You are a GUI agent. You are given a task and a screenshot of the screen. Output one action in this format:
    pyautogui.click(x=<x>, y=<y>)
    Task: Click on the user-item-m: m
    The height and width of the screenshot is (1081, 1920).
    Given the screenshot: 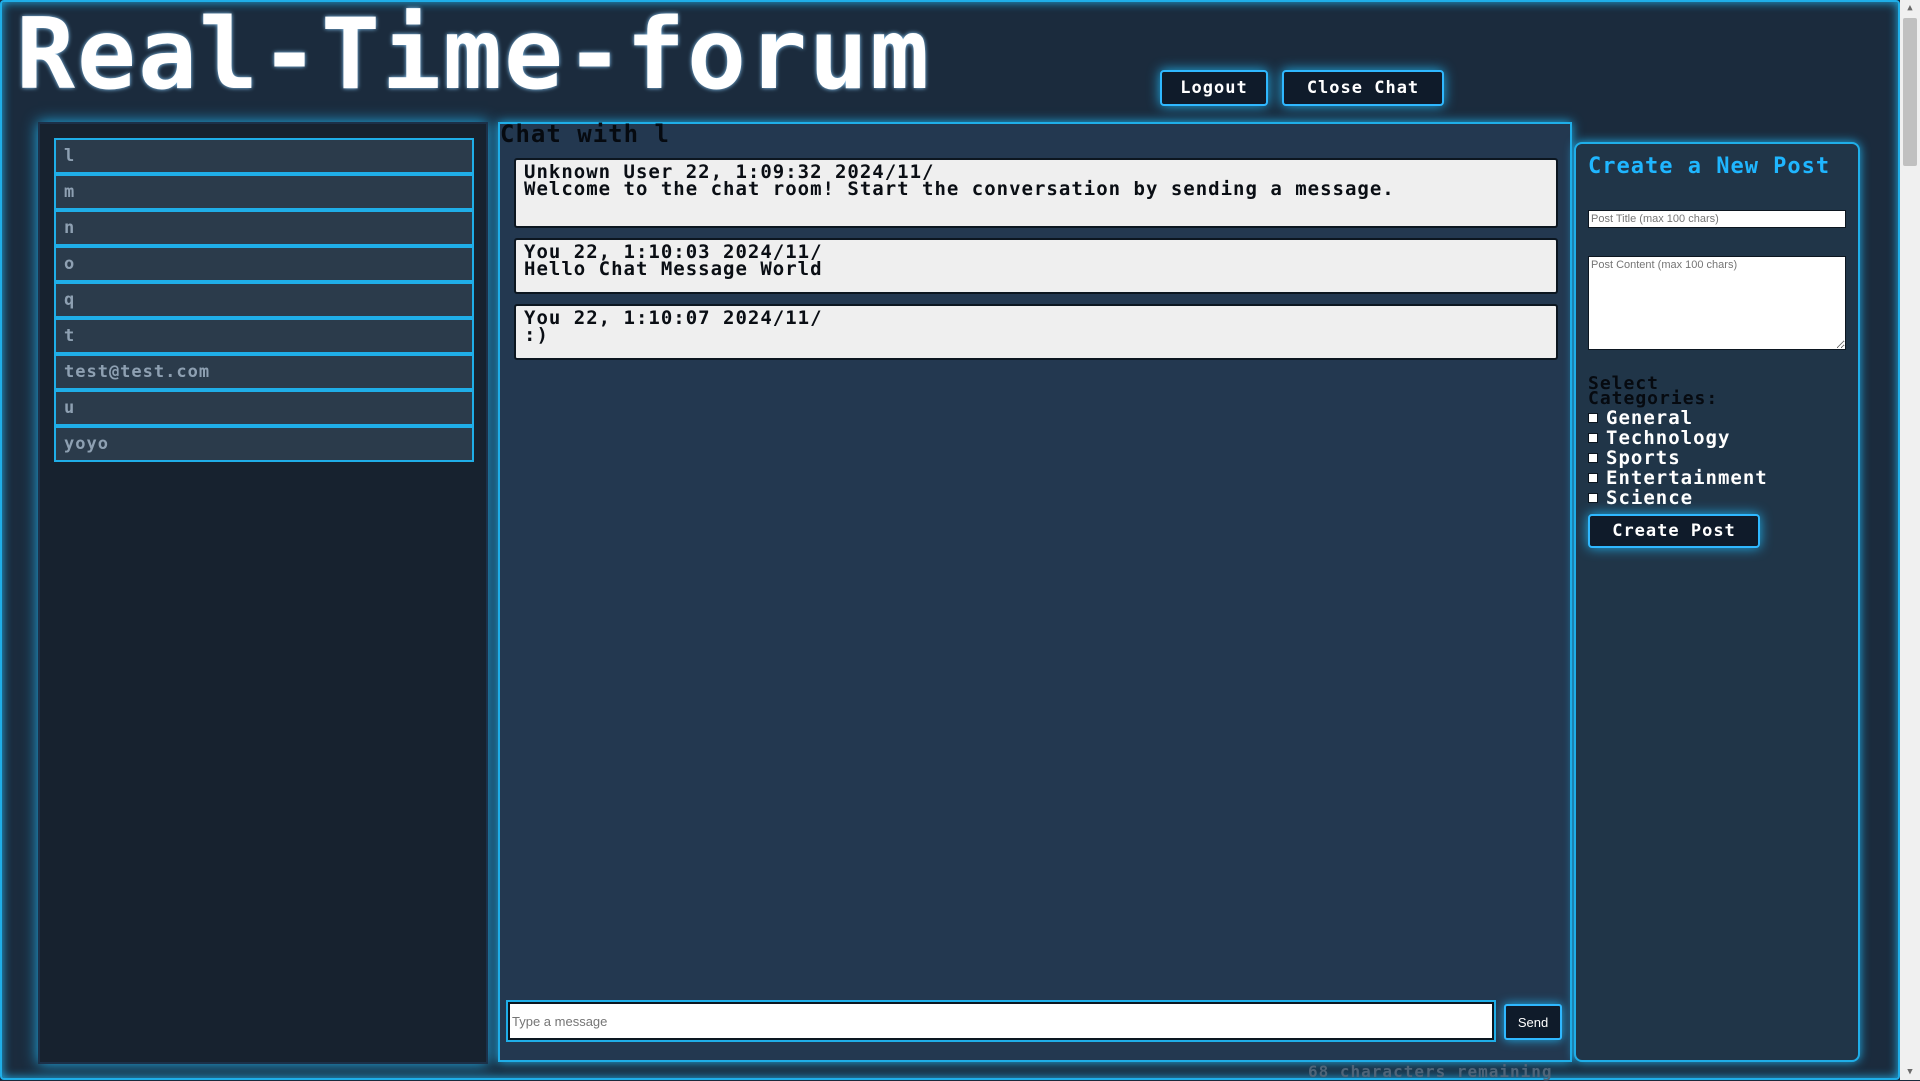 What is the action you would take?
    pyautogui.click(x=264, y=192)
    